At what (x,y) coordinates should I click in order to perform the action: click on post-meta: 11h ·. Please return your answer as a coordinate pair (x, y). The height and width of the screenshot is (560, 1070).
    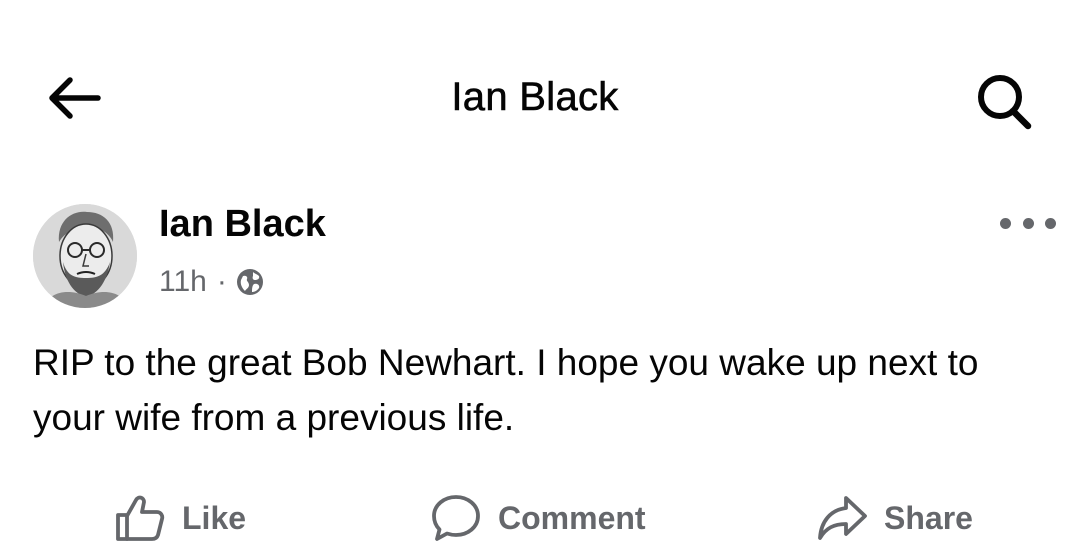
    Looking at the image, I should click on (212, 282).